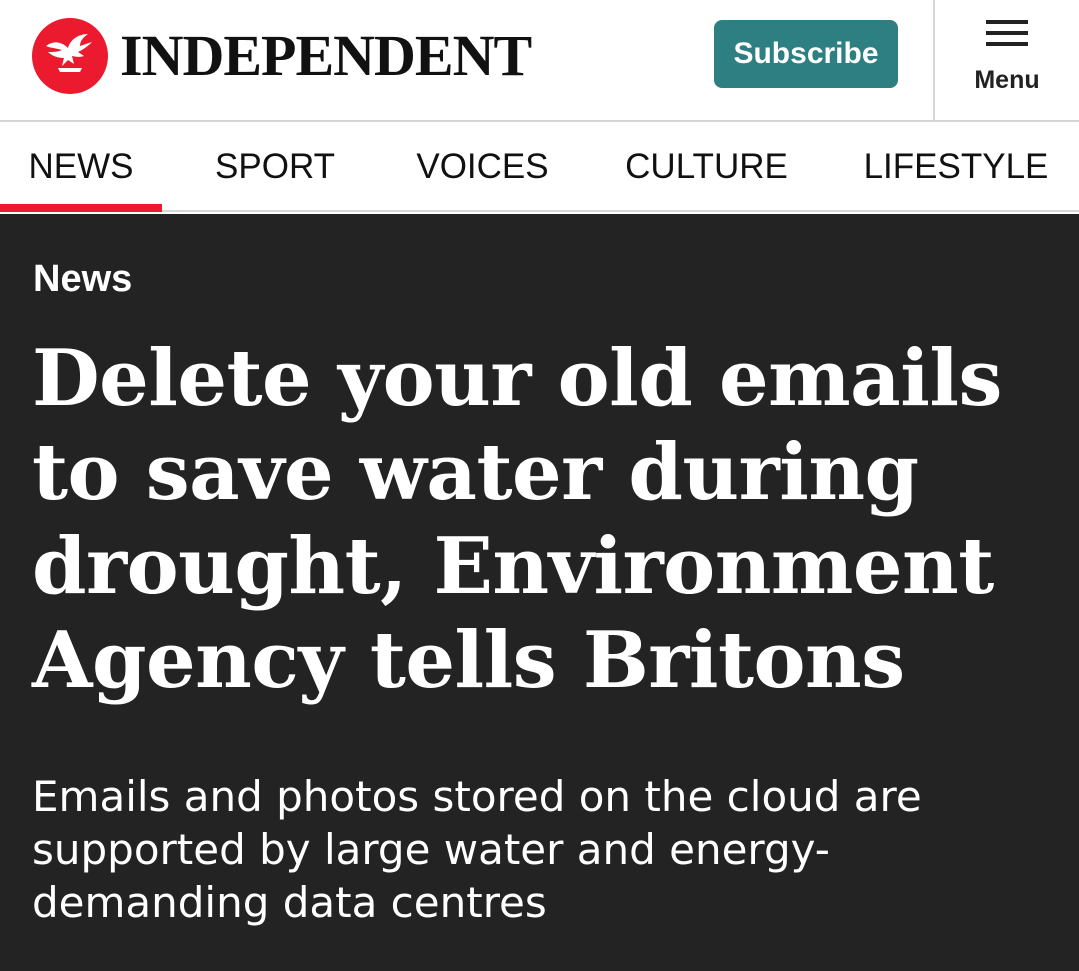  Describe the element at coordinates (482, 167) in the screenshot. I see `tab-voices: VOICES` at that location.